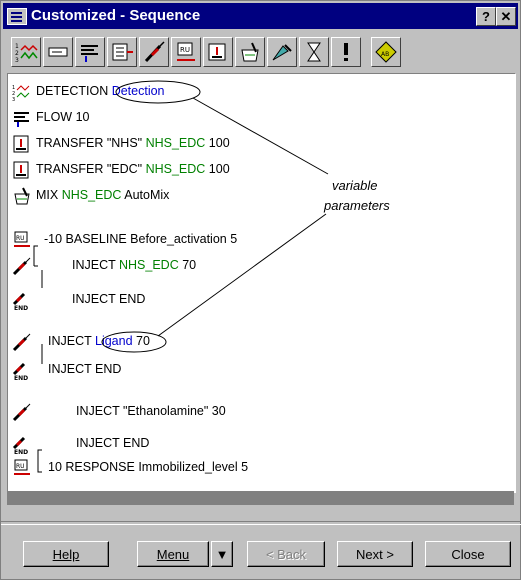 The width and height of the screenshot is (521, 580). Describe the element at coordinates (261, 523) in the screenshot. I see `divider` at that location.